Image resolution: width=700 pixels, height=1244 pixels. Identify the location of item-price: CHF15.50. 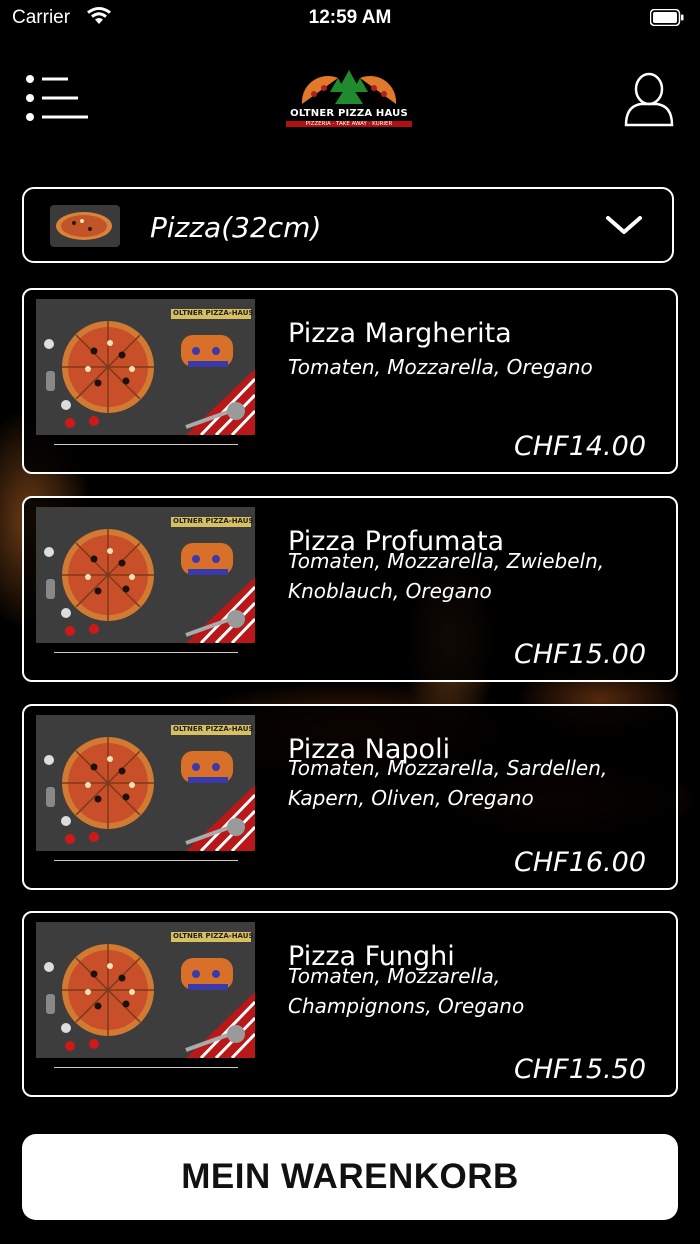
(580, 1069).